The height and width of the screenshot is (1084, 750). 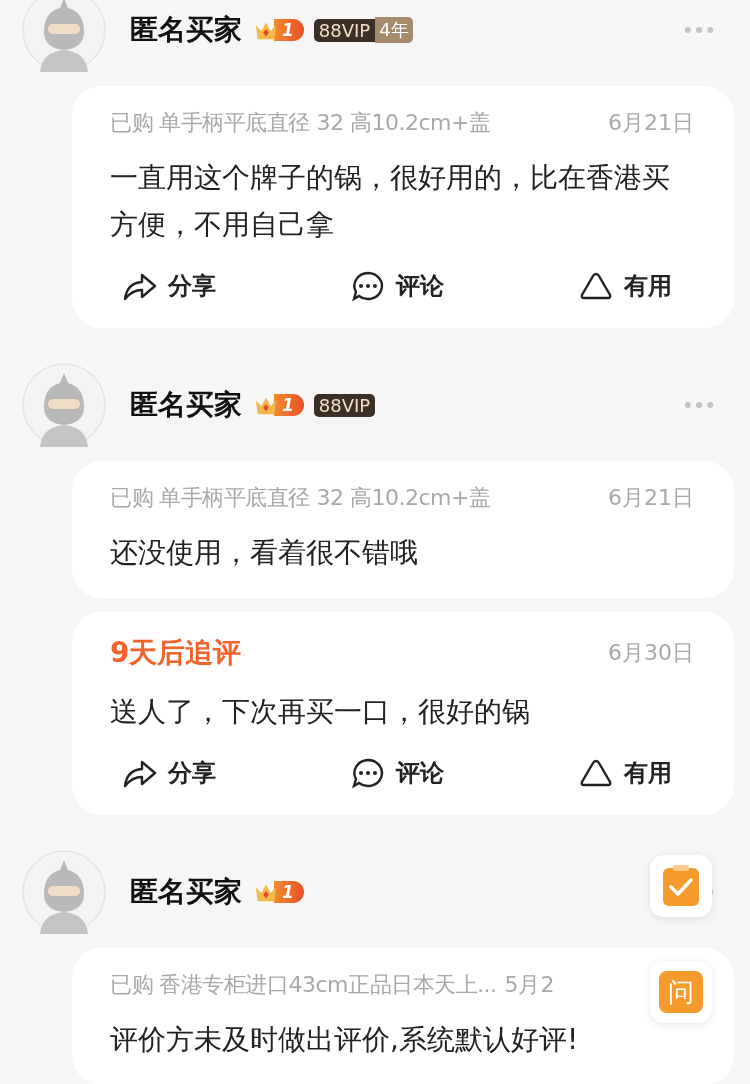 I want to click on review-text: 送人了，下次再买一口，很好的锅, so click(x=320, y=712).